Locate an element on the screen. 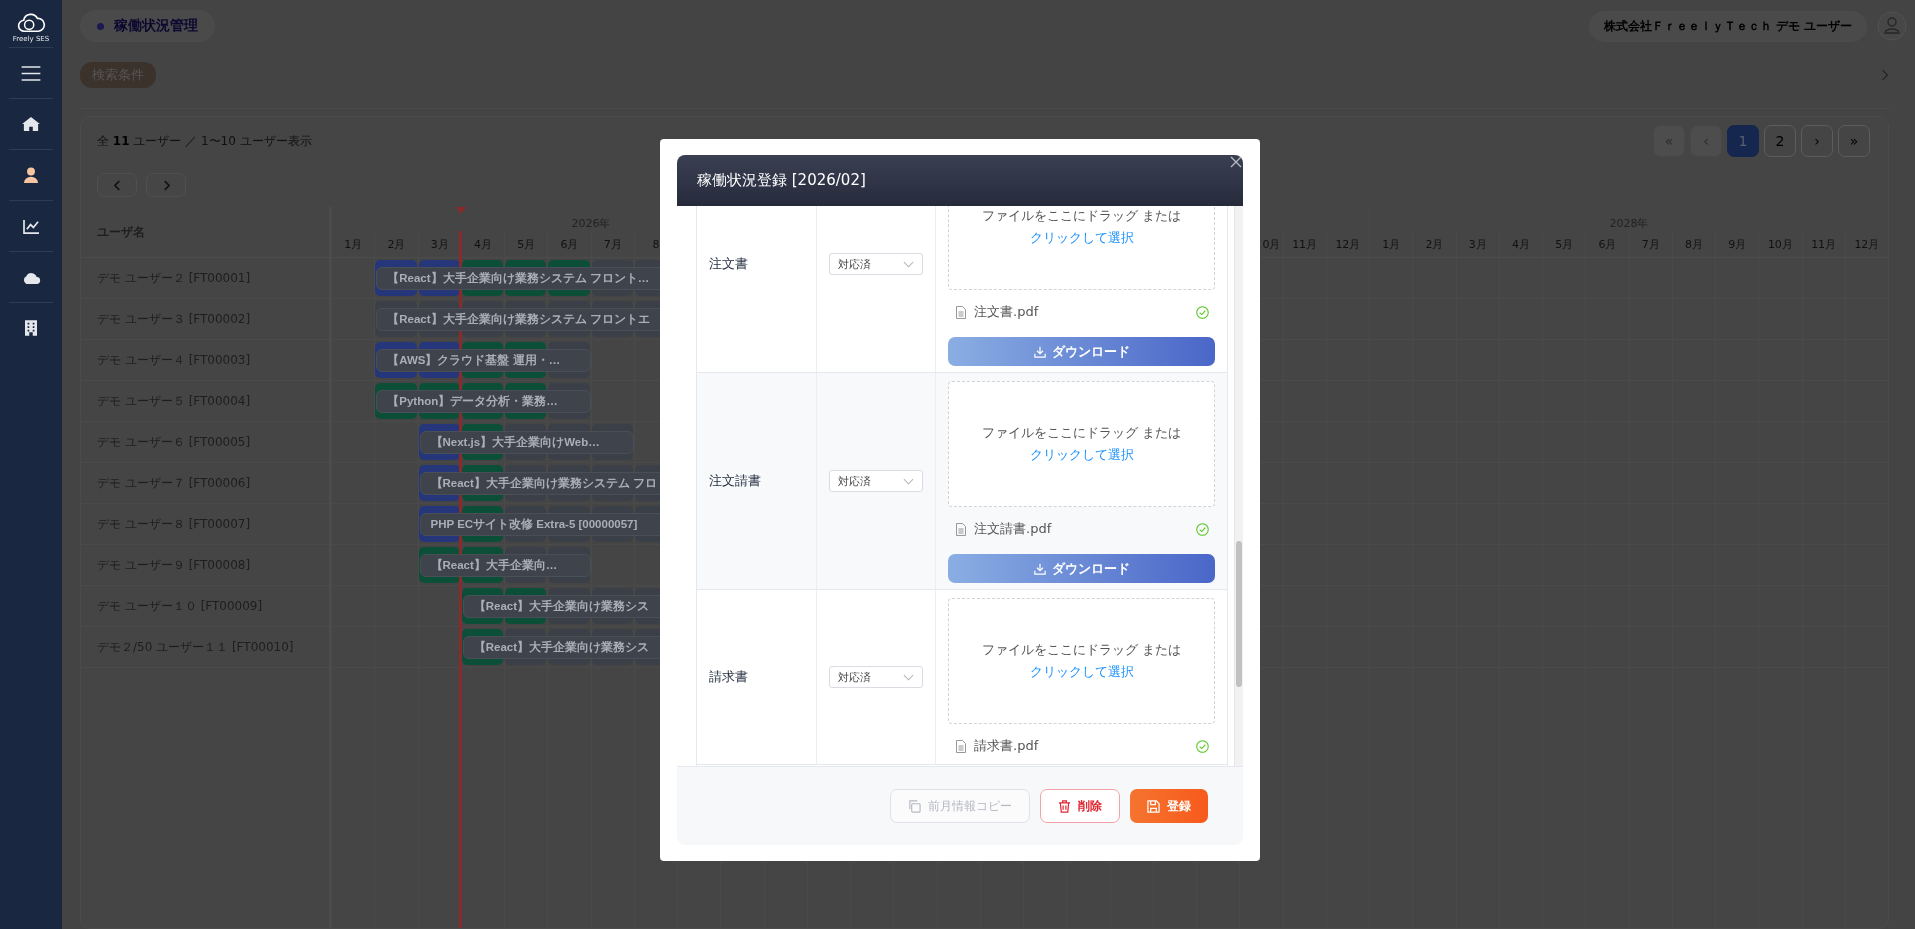  scrollbar is located at coordinates (1238, 486).